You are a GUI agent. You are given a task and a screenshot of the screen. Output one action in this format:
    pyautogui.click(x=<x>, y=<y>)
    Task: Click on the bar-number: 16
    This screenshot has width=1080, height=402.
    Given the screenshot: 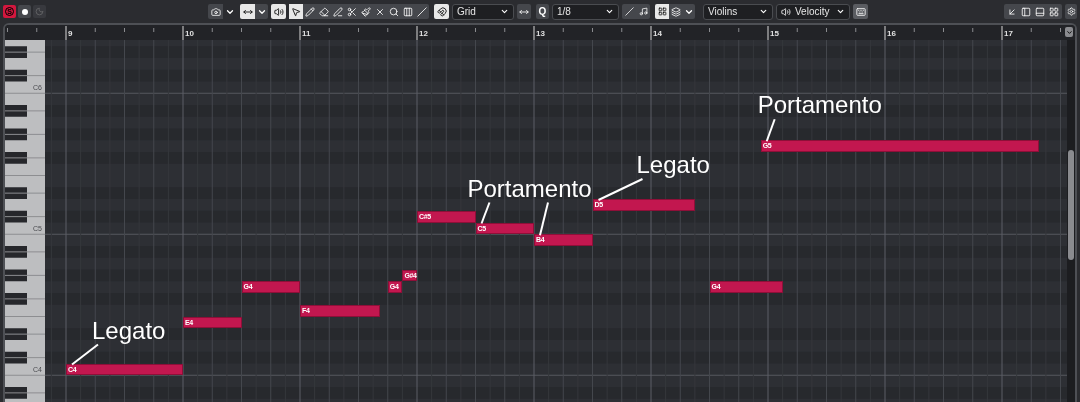 What is the action you would take?
    pyautogui.click(x=891, y=33)
    